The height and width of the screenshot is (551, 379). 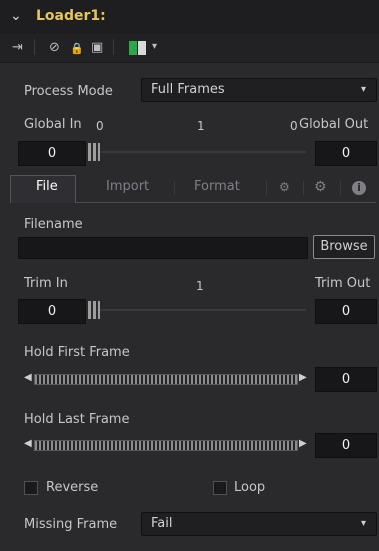 I want to click on reverse-checkbox, so click(x=31, y=488).